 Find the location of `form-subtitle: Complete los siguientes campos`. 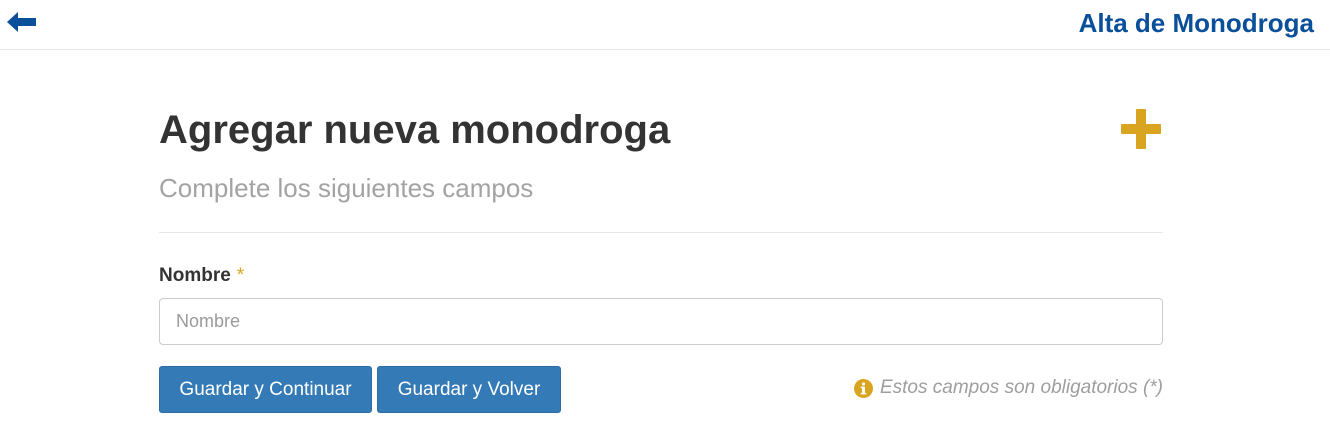

form-subtitle: Complete los siguientes campos is located at coordinates (346, 188).